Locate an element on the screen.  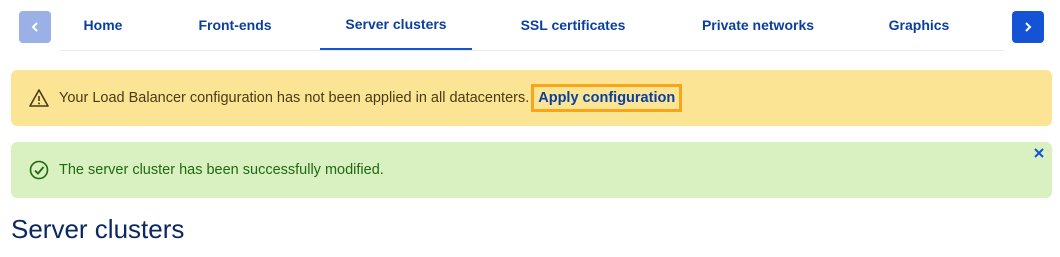
tab-home: Home is located at coordinates (103, 25).